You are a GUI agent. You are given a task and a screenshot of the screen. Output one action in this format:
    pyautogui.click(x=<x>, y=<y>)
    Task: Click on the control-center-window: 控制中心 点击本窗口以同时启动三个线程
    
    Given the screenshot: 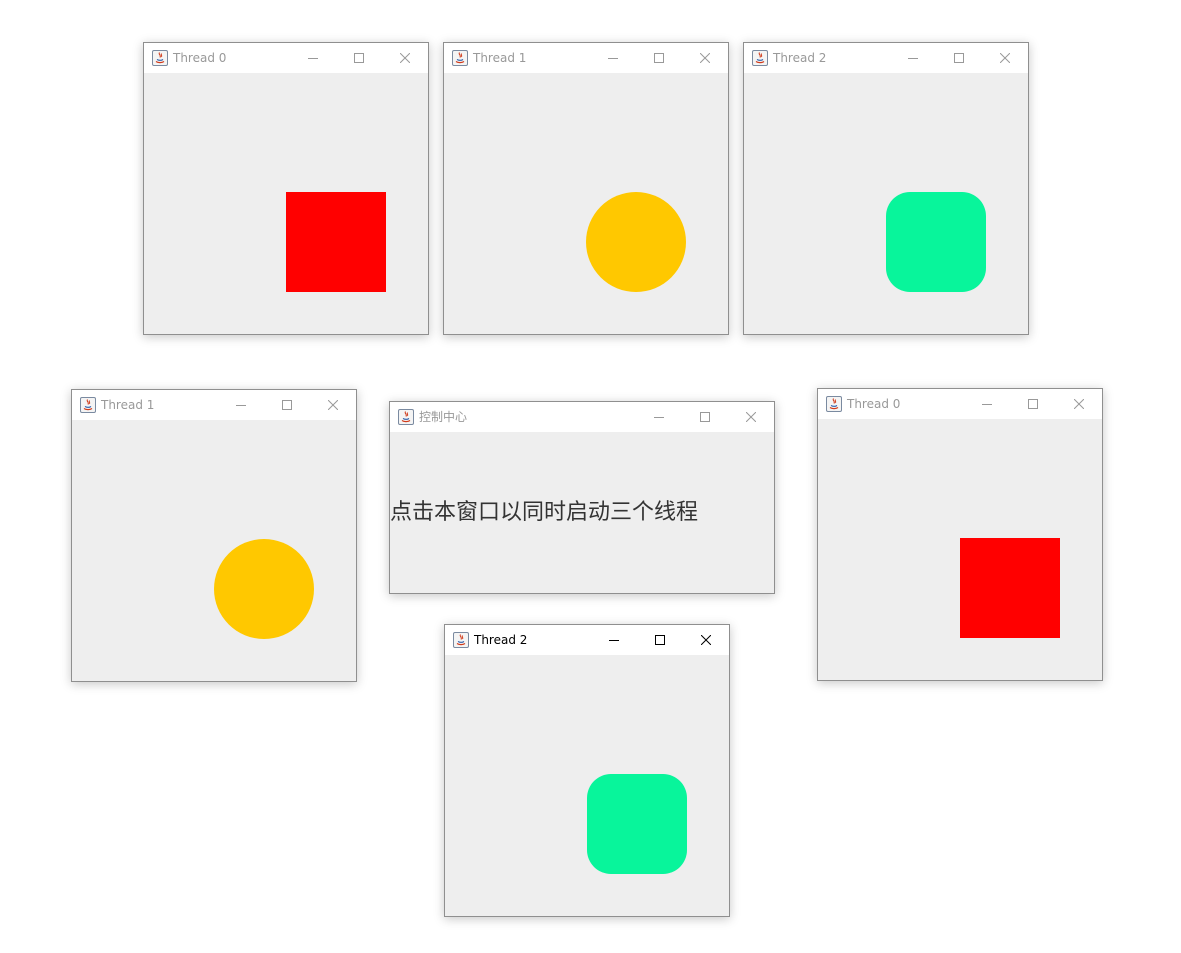 What is the action you would take?
    pyautogui.click(x=582, y=497)
    